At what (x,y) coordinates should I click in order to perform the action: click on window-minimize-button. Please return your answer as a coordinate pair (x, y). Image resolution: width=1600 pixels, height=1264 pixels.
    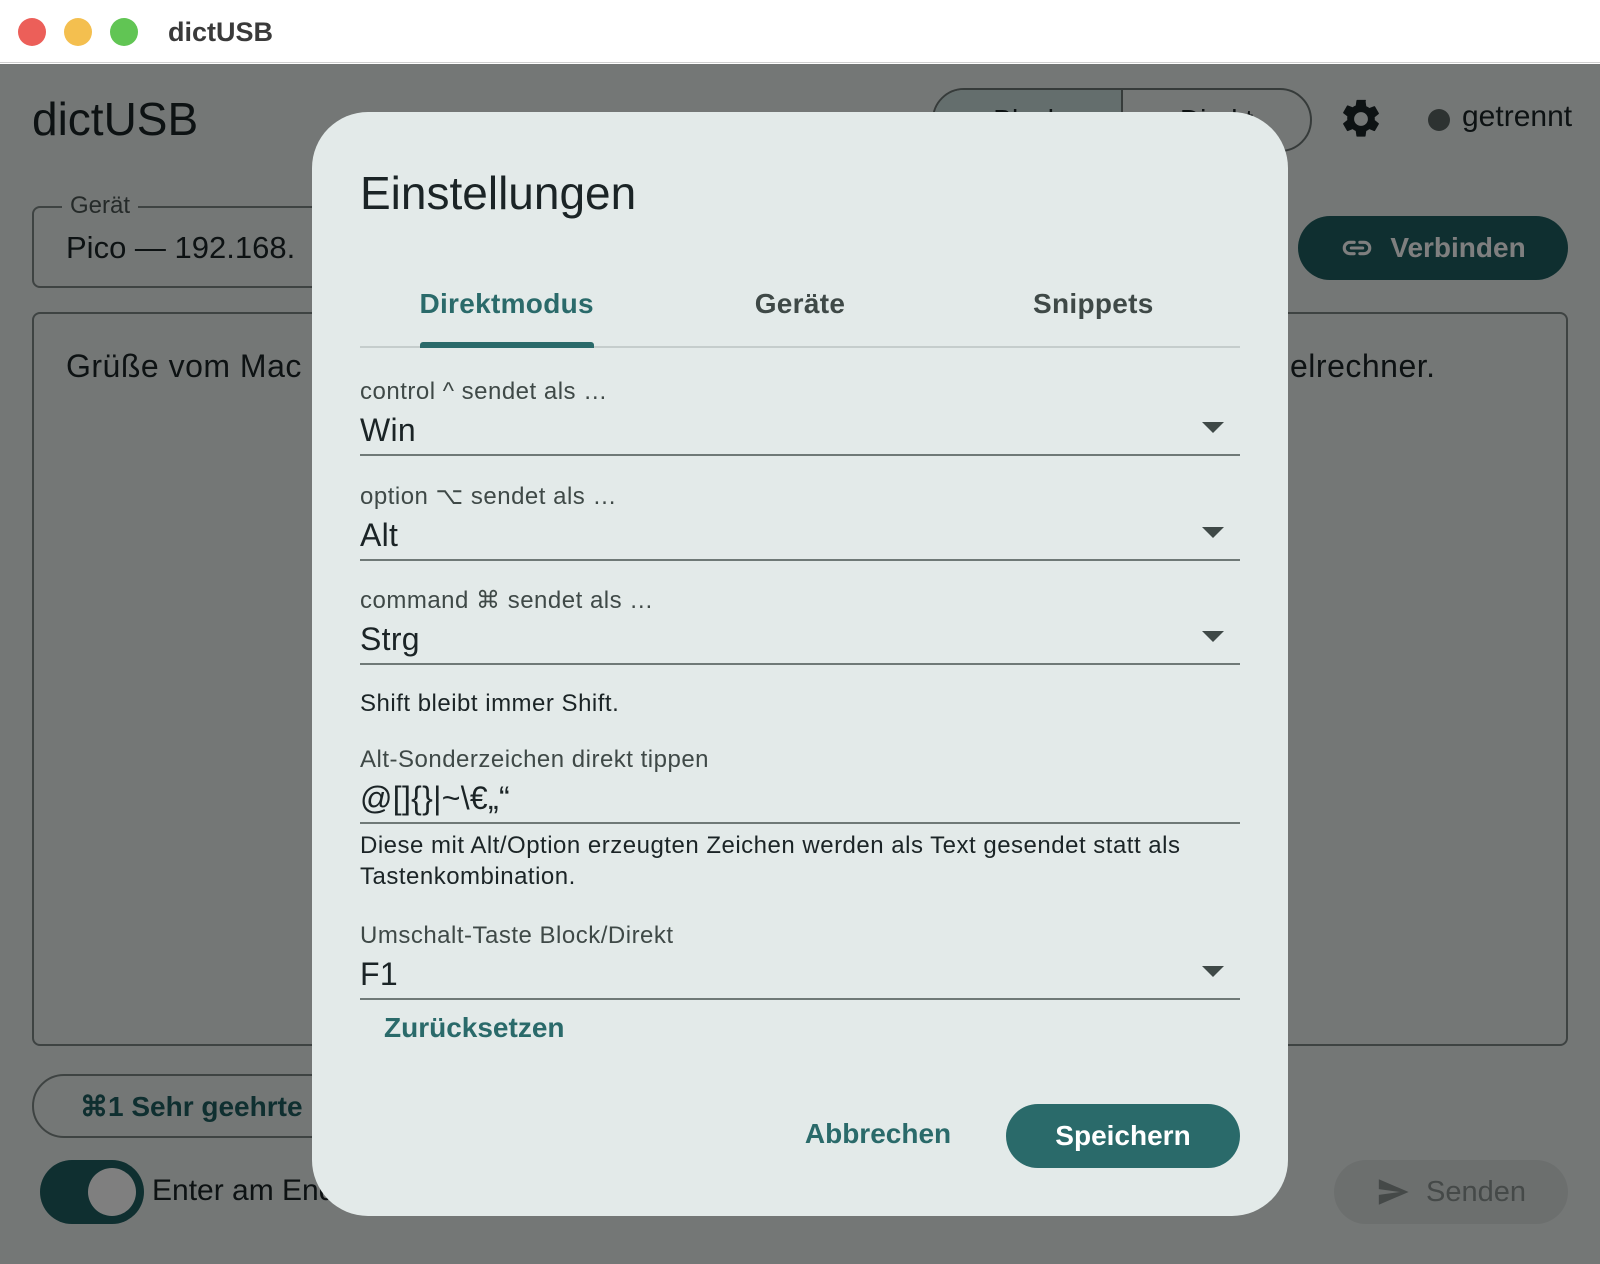
    Looking at the image, I should click on (78, 32).